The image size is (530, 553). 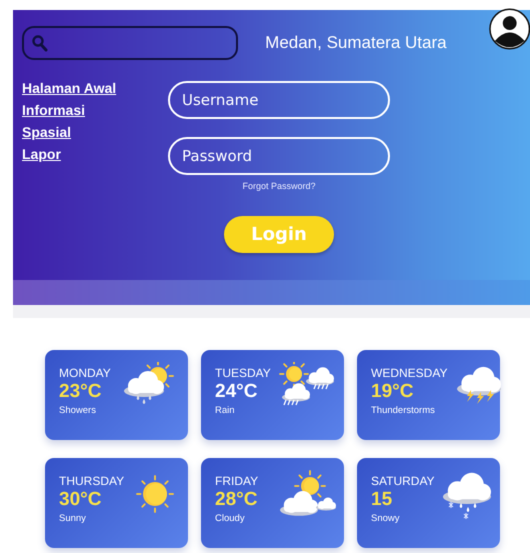 I want to click on username-field: Username, so click(x=279, y=100).